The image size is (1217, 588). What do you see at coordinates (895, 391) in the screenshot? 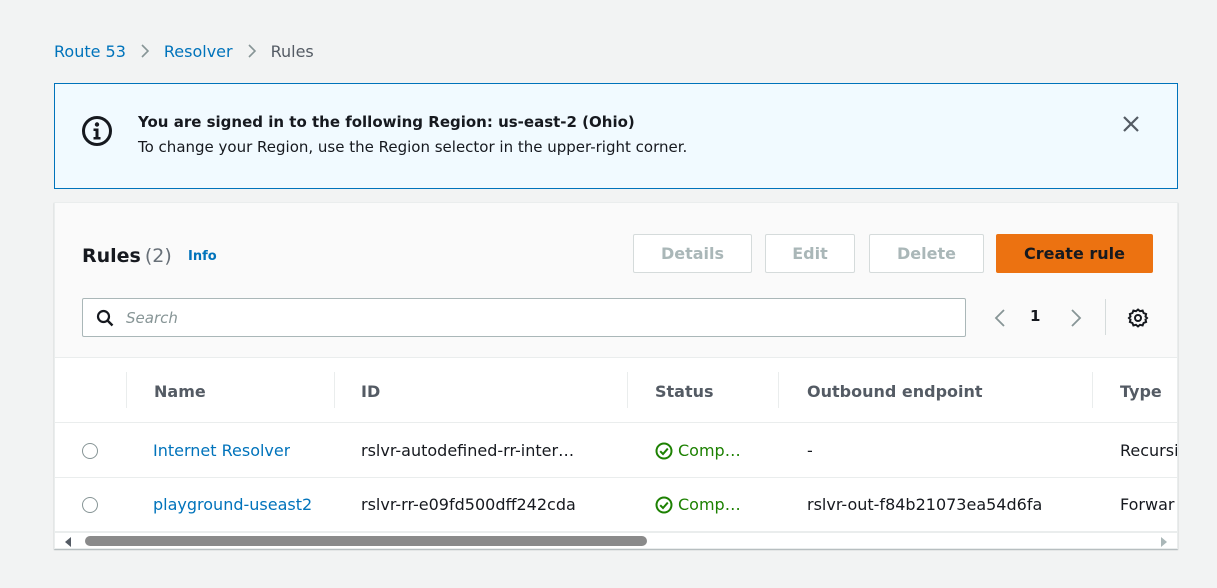
I see `column-header-outbound-endpoint: Outbound endpoint` at bounding box center [895, 391].